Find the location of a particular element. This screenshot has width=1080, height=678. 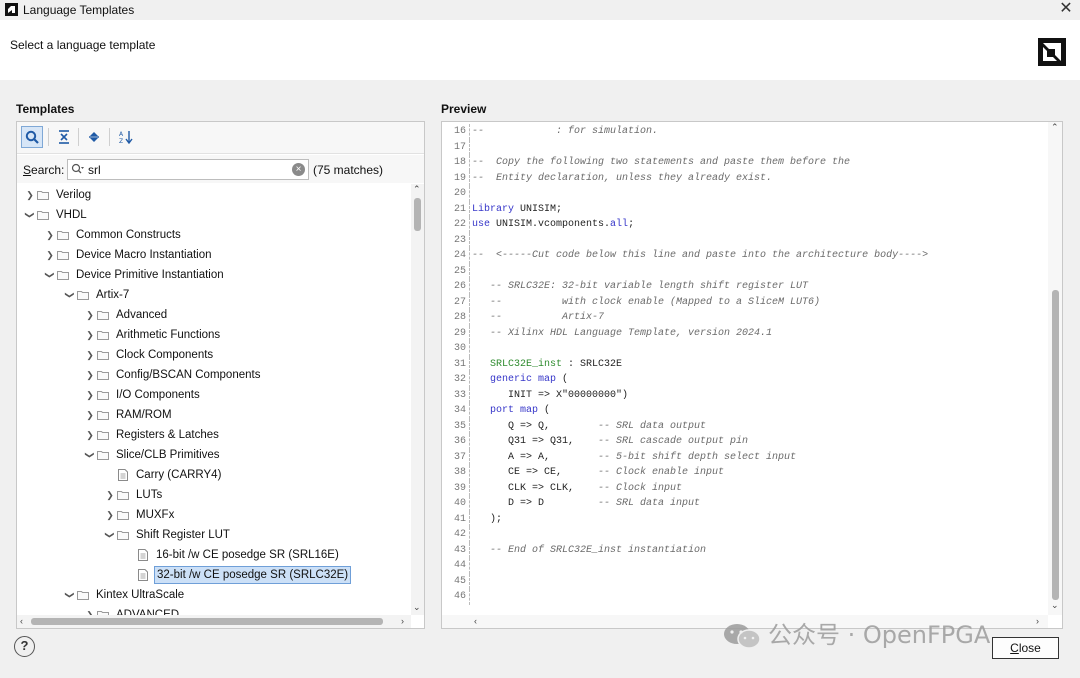

code-token: UNISIM.vcomponents. is located at coordinates (550, 224).